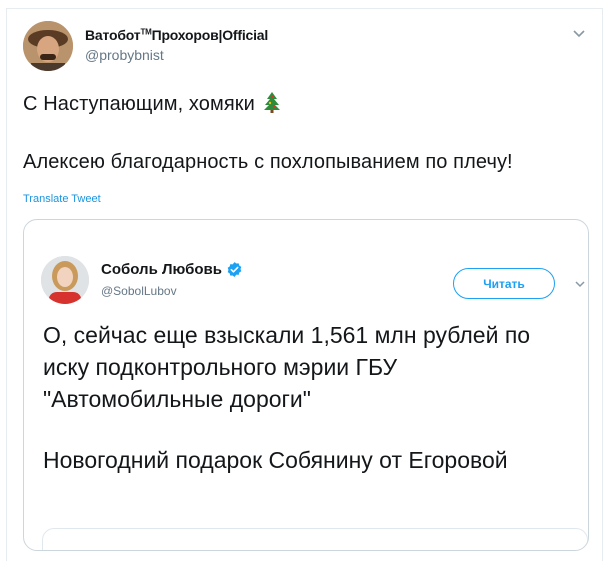 The width and height of the screenshot is (615, 561). What do you see at coordinates (234, 269) in the screenshot?
I see `verified-badge-icon` at bounding box center [234, 269].